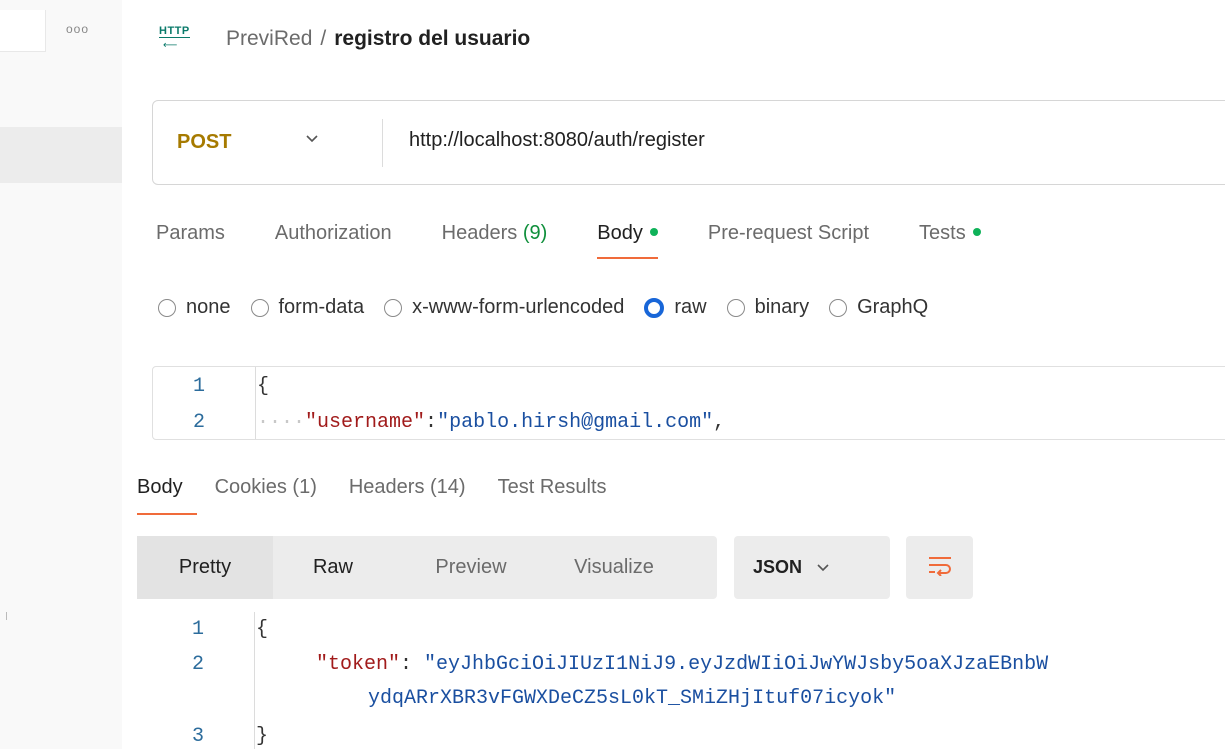 This screenshot has height=749, width=1225. What do you see at coordinates (799, 140) in the screenshot?
I see `url-input` at bounding box center [799, 140].